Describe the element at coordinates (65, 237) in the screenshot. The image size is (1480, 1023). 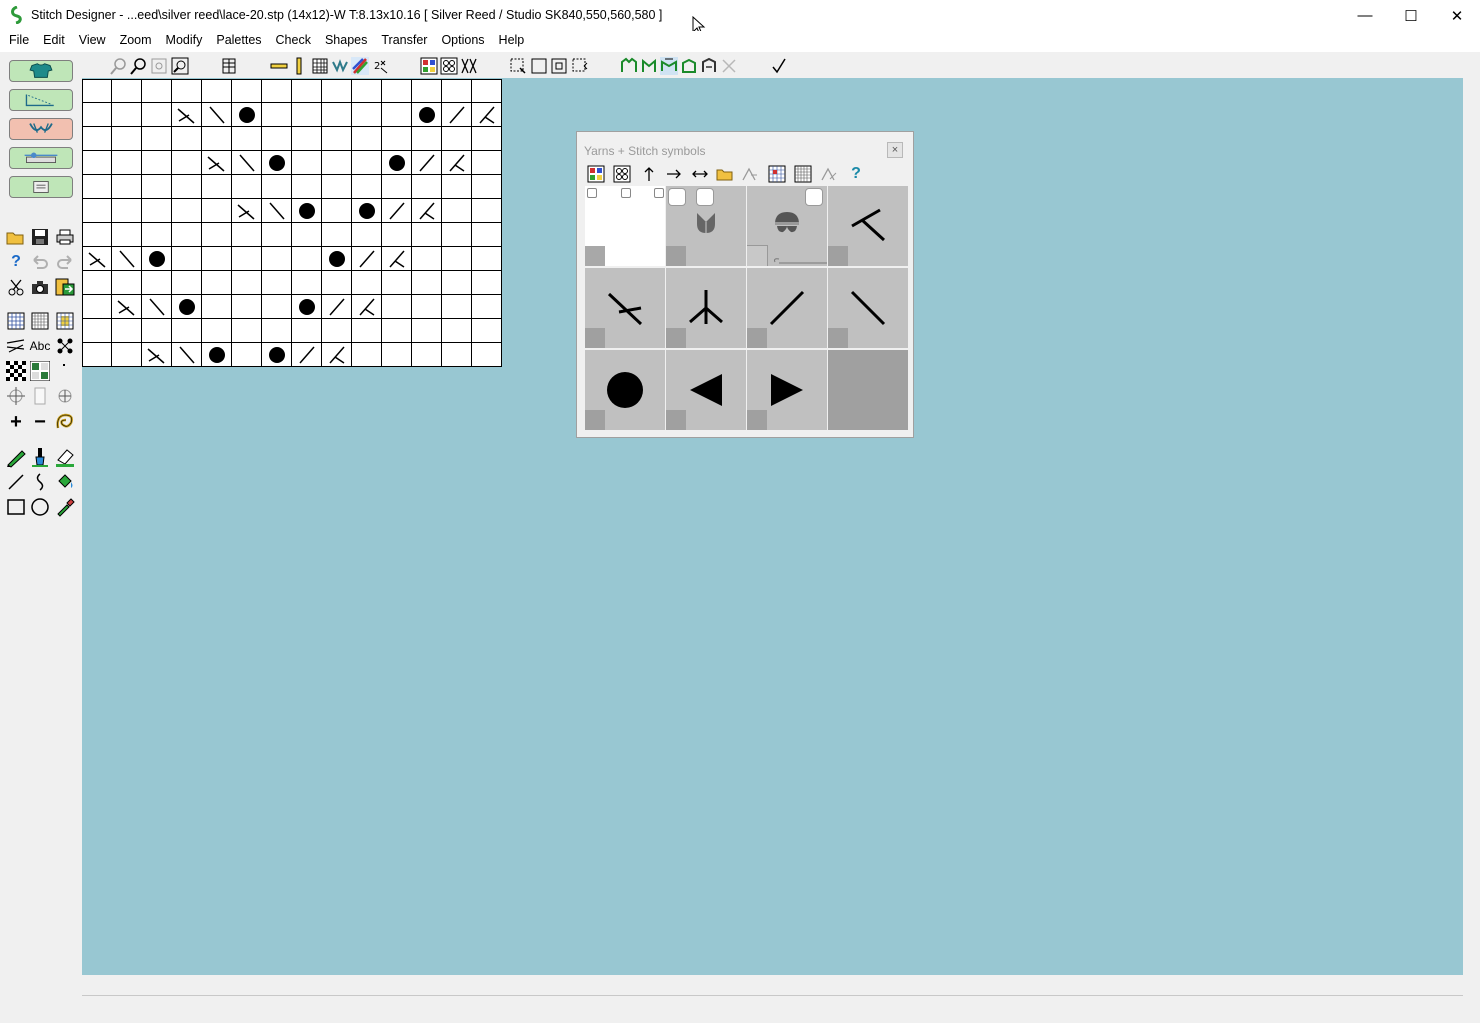
I see `print-button` at that location.